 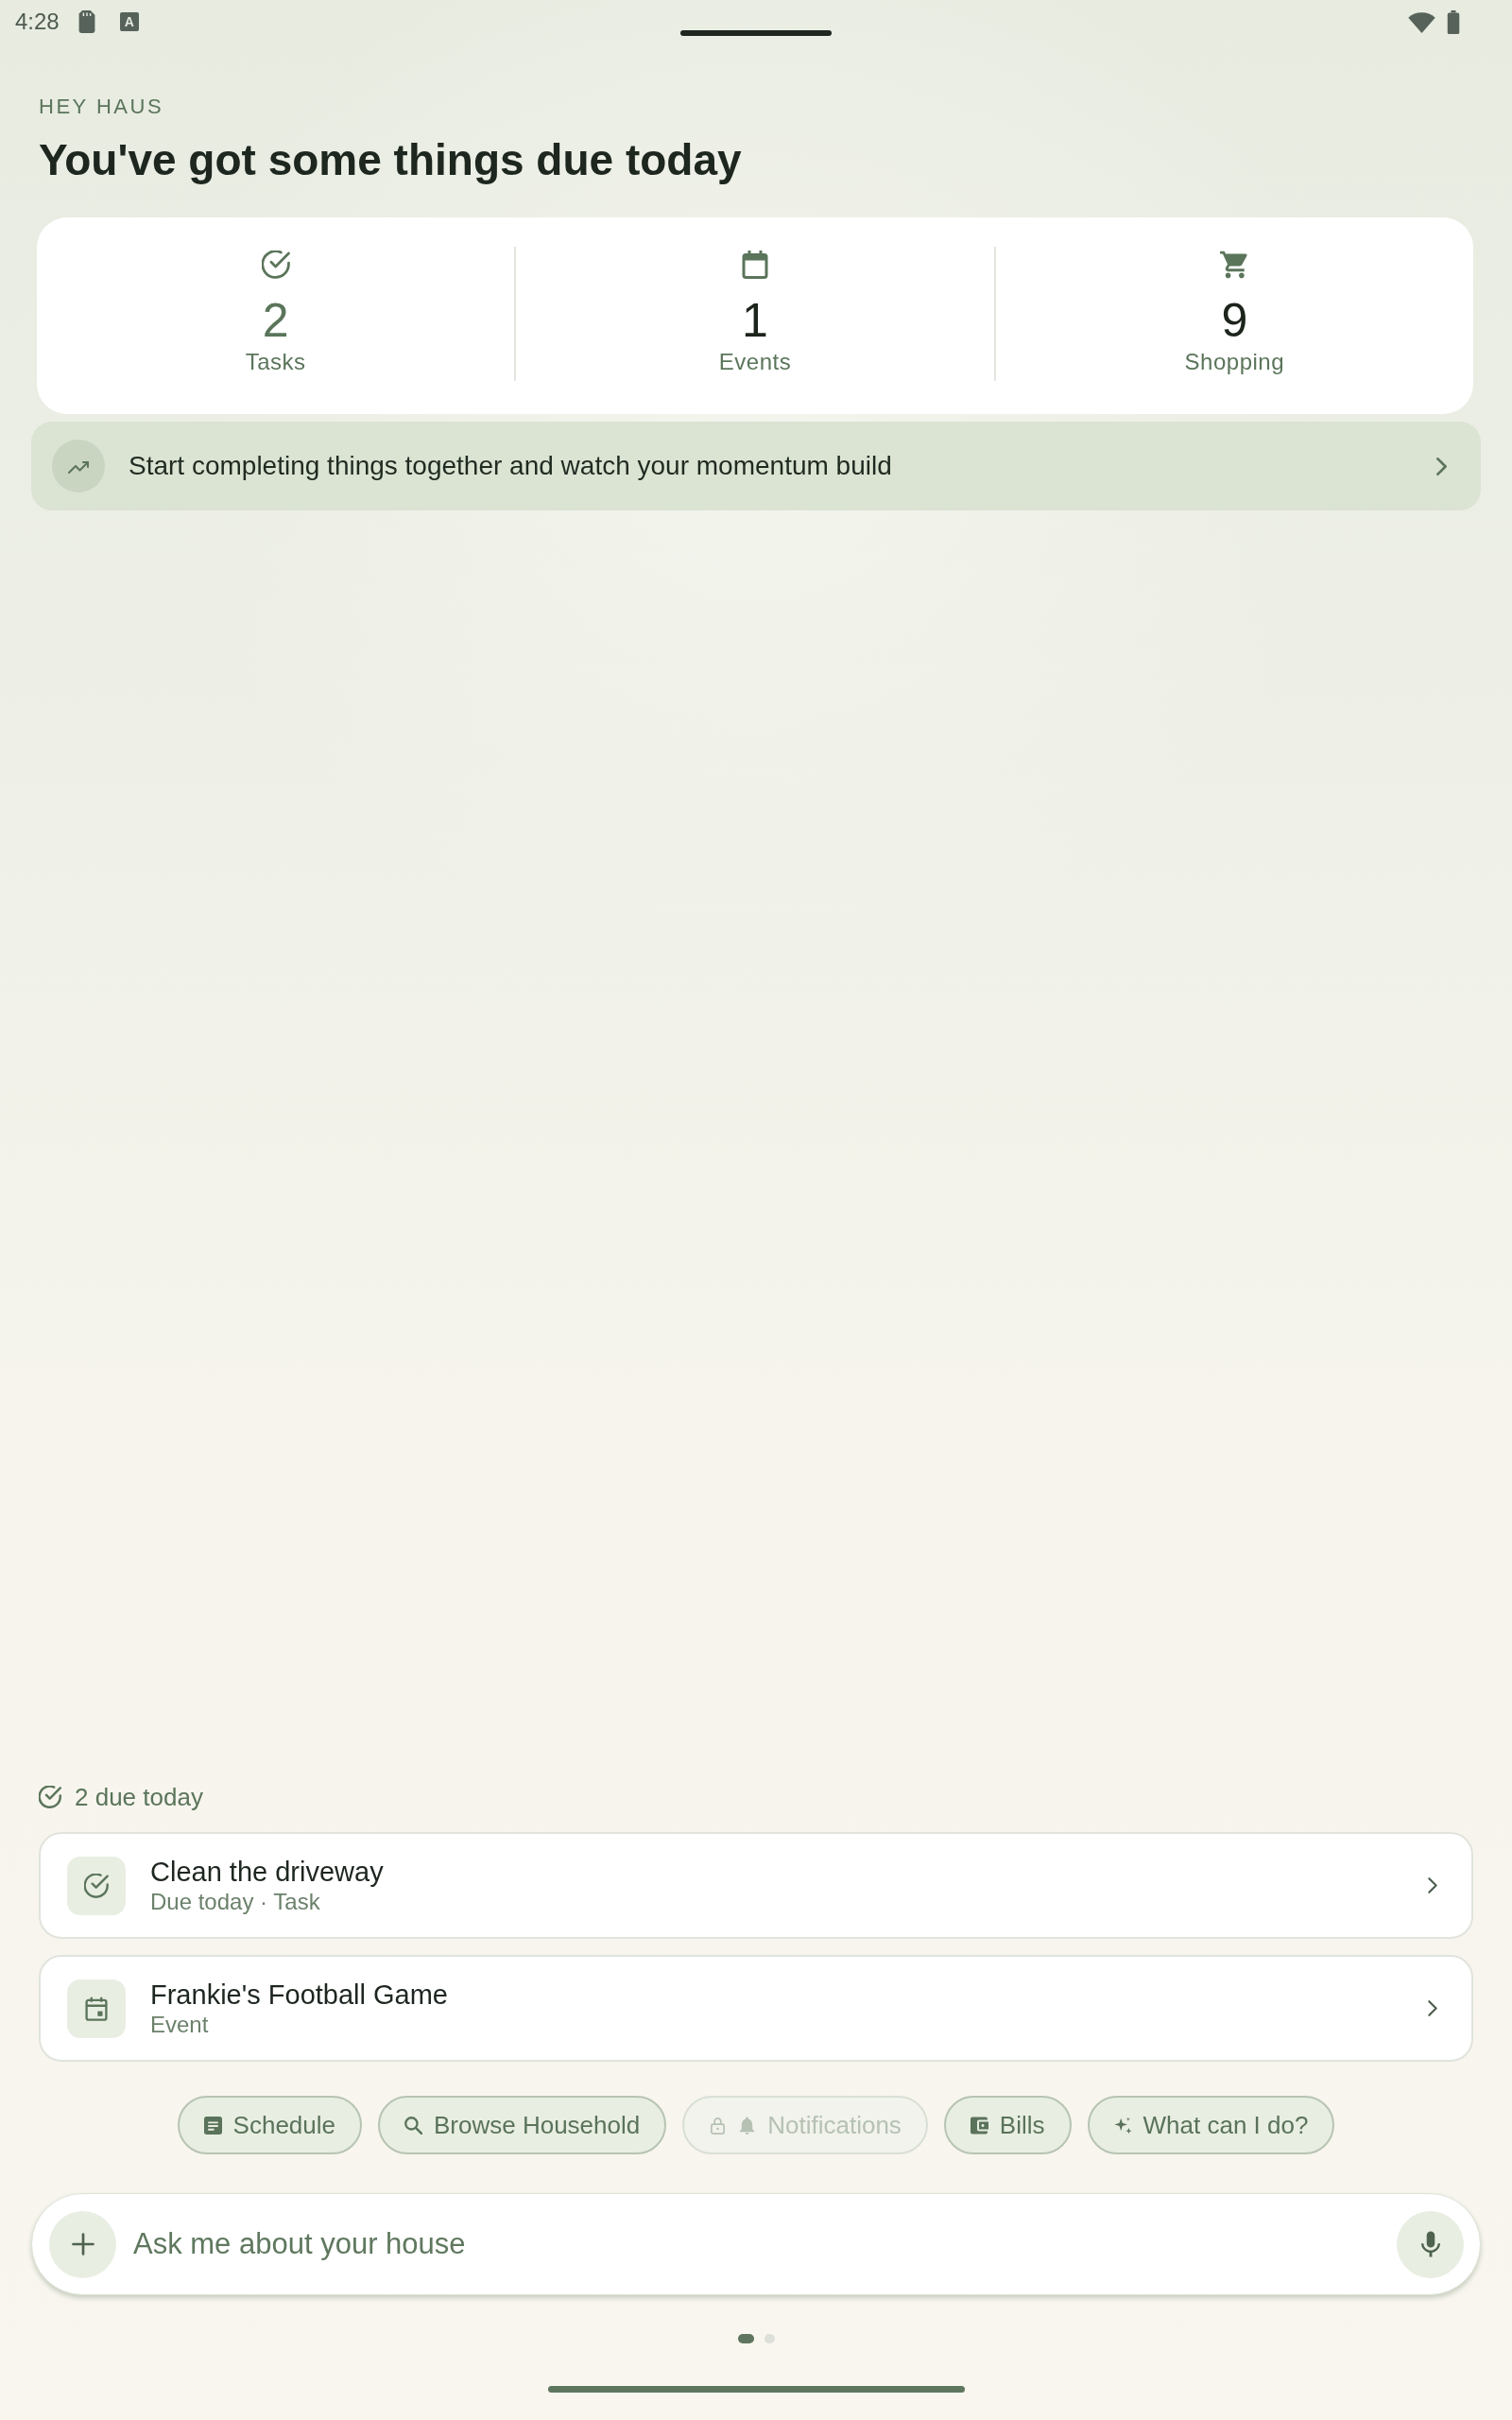 I want to click on trending-up-icon, so click(x=78, y=466).